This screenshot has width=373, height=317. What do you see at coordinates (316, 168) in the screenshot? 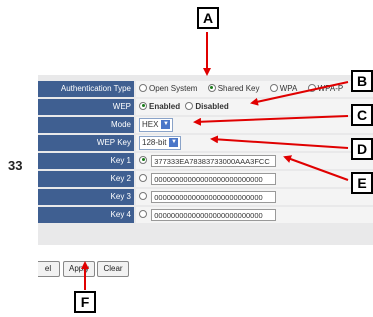
I see `arrow-e` at bounding box center [316, 168].